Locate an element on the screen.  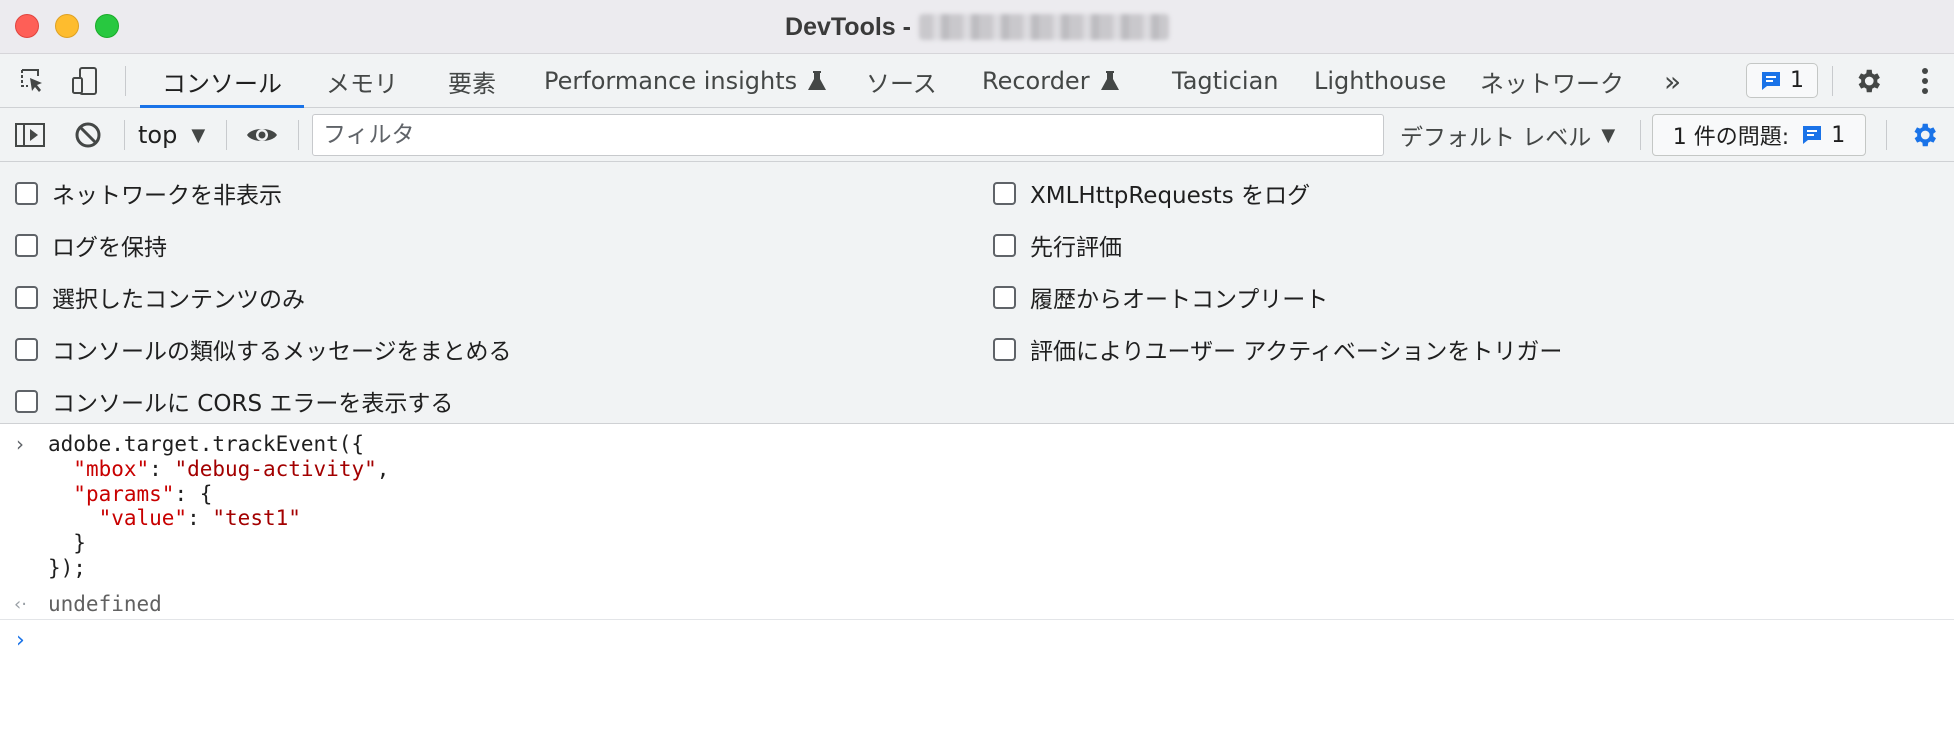
code-key: "mbox" is located at coordinates (111, 469).